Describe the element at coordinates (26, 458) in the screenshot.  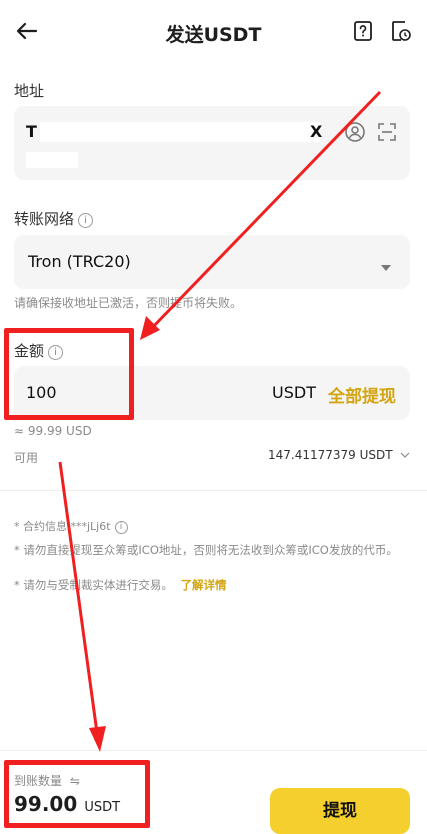
I see `available-label: 可用` at that location.